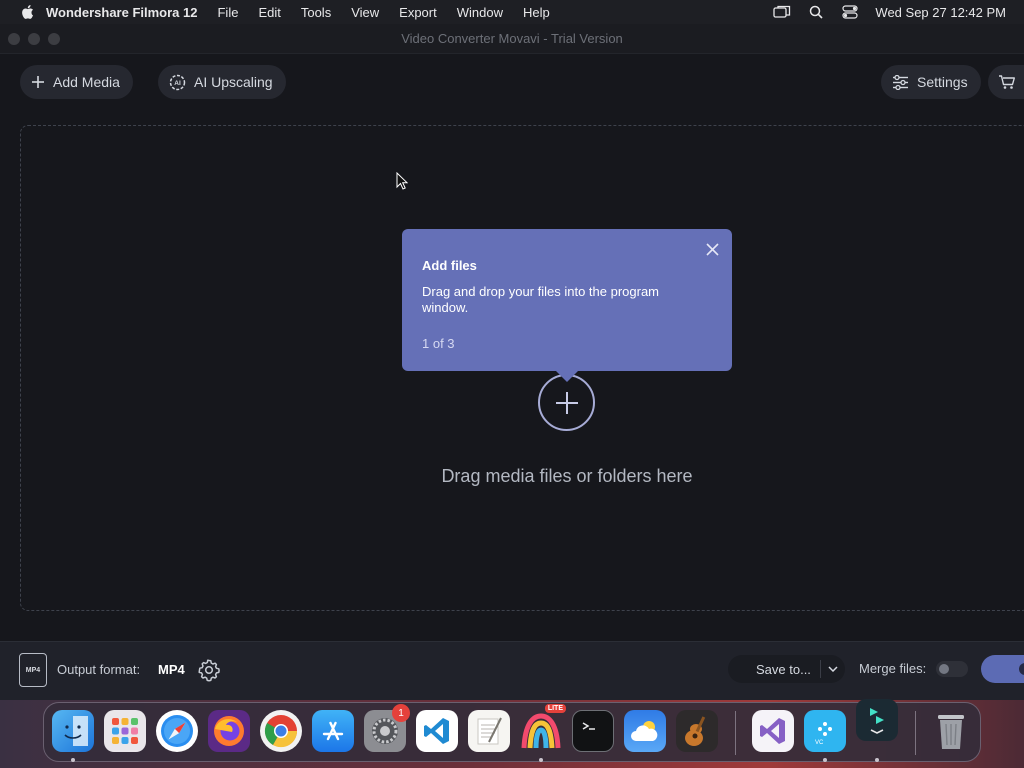 The width and height of the screenshot is (1024, 768). Describe the element at coordinates (171, 669) in the screenshot. I see `output-format-value: MP4` at that location.